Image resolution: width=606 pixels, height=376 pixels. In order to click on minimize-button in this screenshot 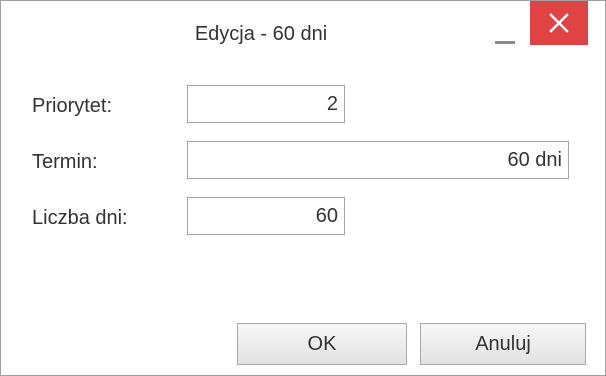, I will do `click(507, 35)`.